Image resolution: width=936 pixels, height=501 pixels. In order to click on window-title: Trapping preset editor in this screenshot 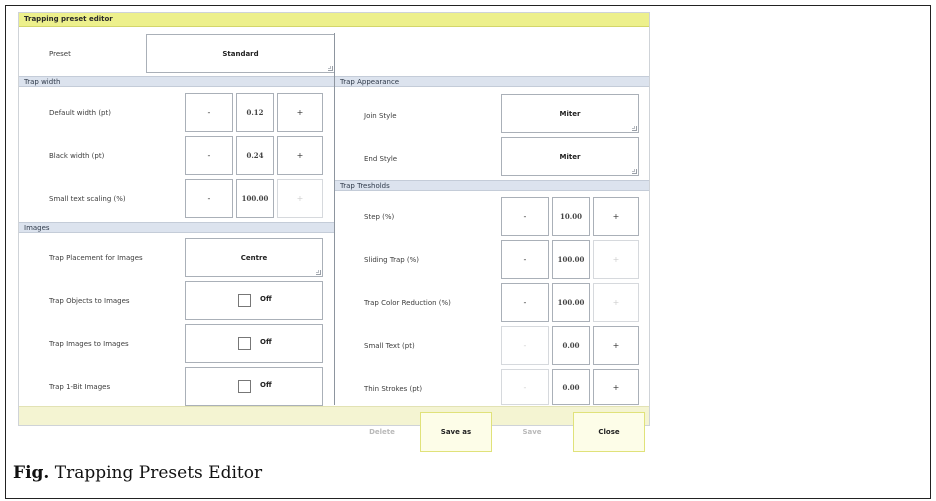, I will do `click(68, 19)`.